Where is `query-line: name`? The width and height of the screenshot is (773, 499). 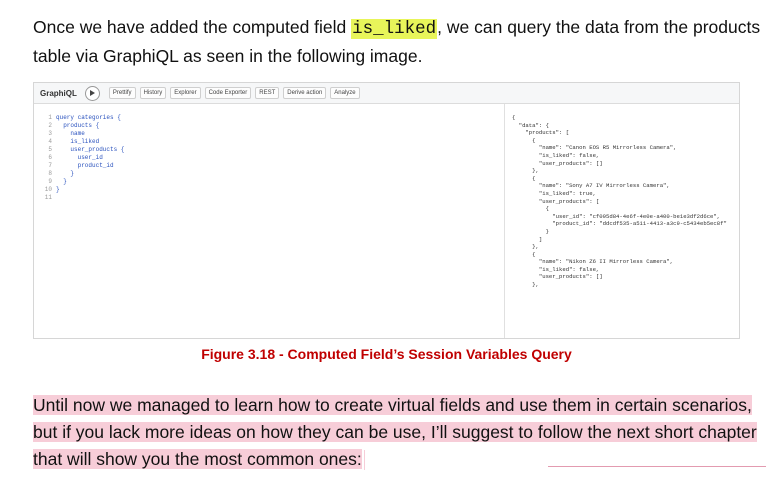 query-line: name is located at coordinates (70, 133).